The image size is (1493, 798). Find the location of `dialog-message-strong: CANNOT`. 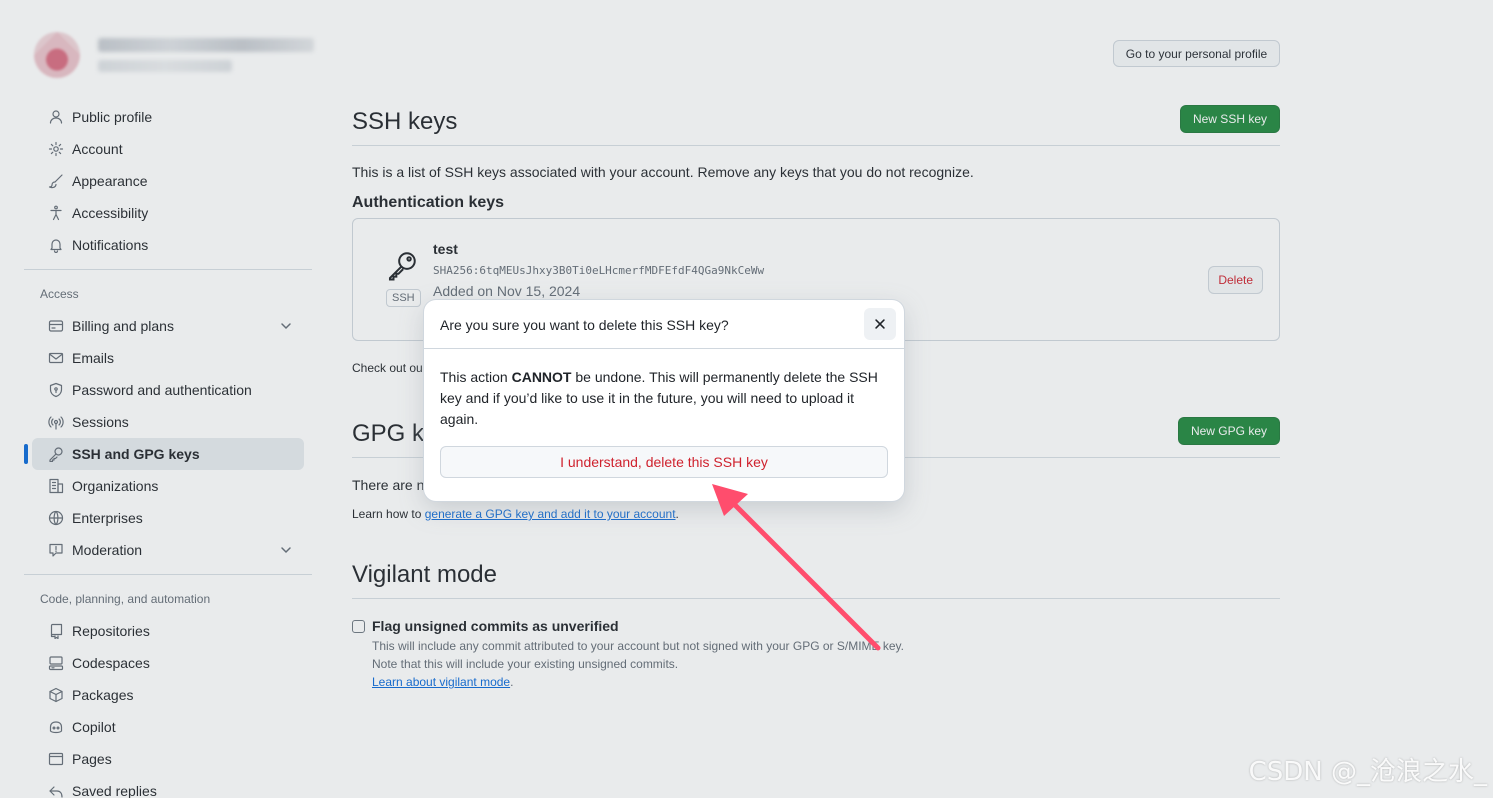

dialog-message-strong: CANNOT is located at coordinates (541, 377).